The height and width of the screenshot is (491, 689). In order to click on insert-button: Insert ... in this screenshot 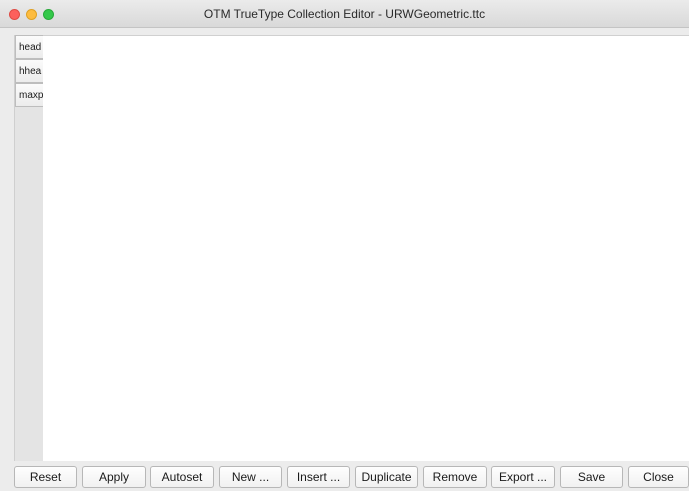, I will do `click(318, 477)`.